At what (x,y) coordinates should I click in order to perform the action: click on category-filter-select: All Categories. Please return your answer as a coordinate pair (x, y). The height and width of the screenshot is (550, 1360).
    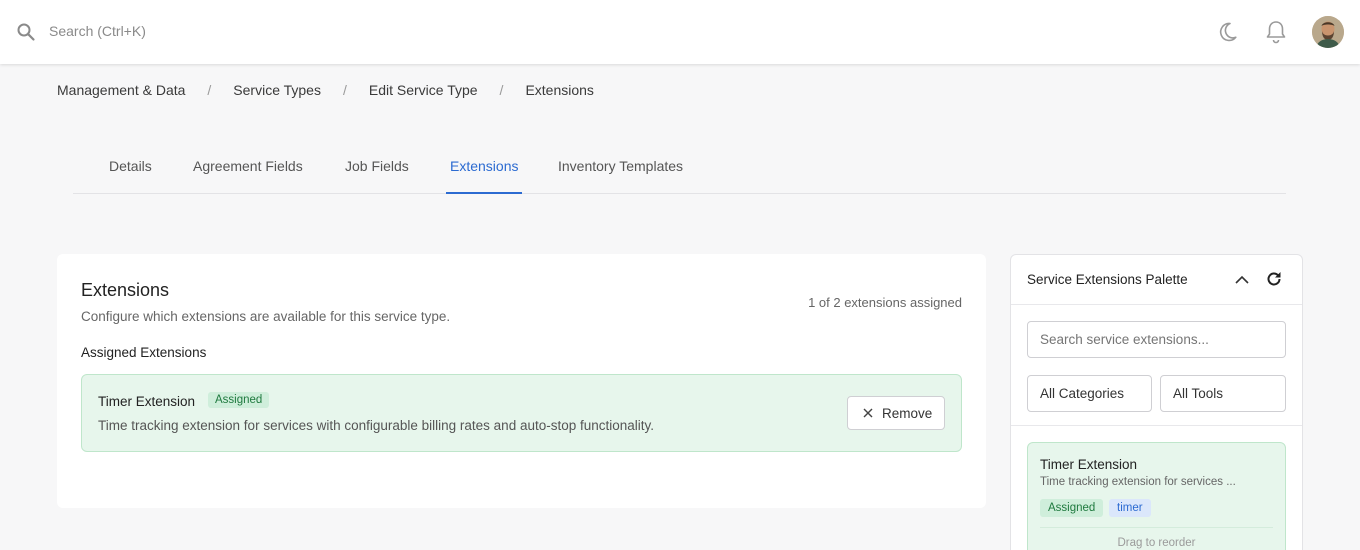
    Looking at the image, I should click on (1089, 393).